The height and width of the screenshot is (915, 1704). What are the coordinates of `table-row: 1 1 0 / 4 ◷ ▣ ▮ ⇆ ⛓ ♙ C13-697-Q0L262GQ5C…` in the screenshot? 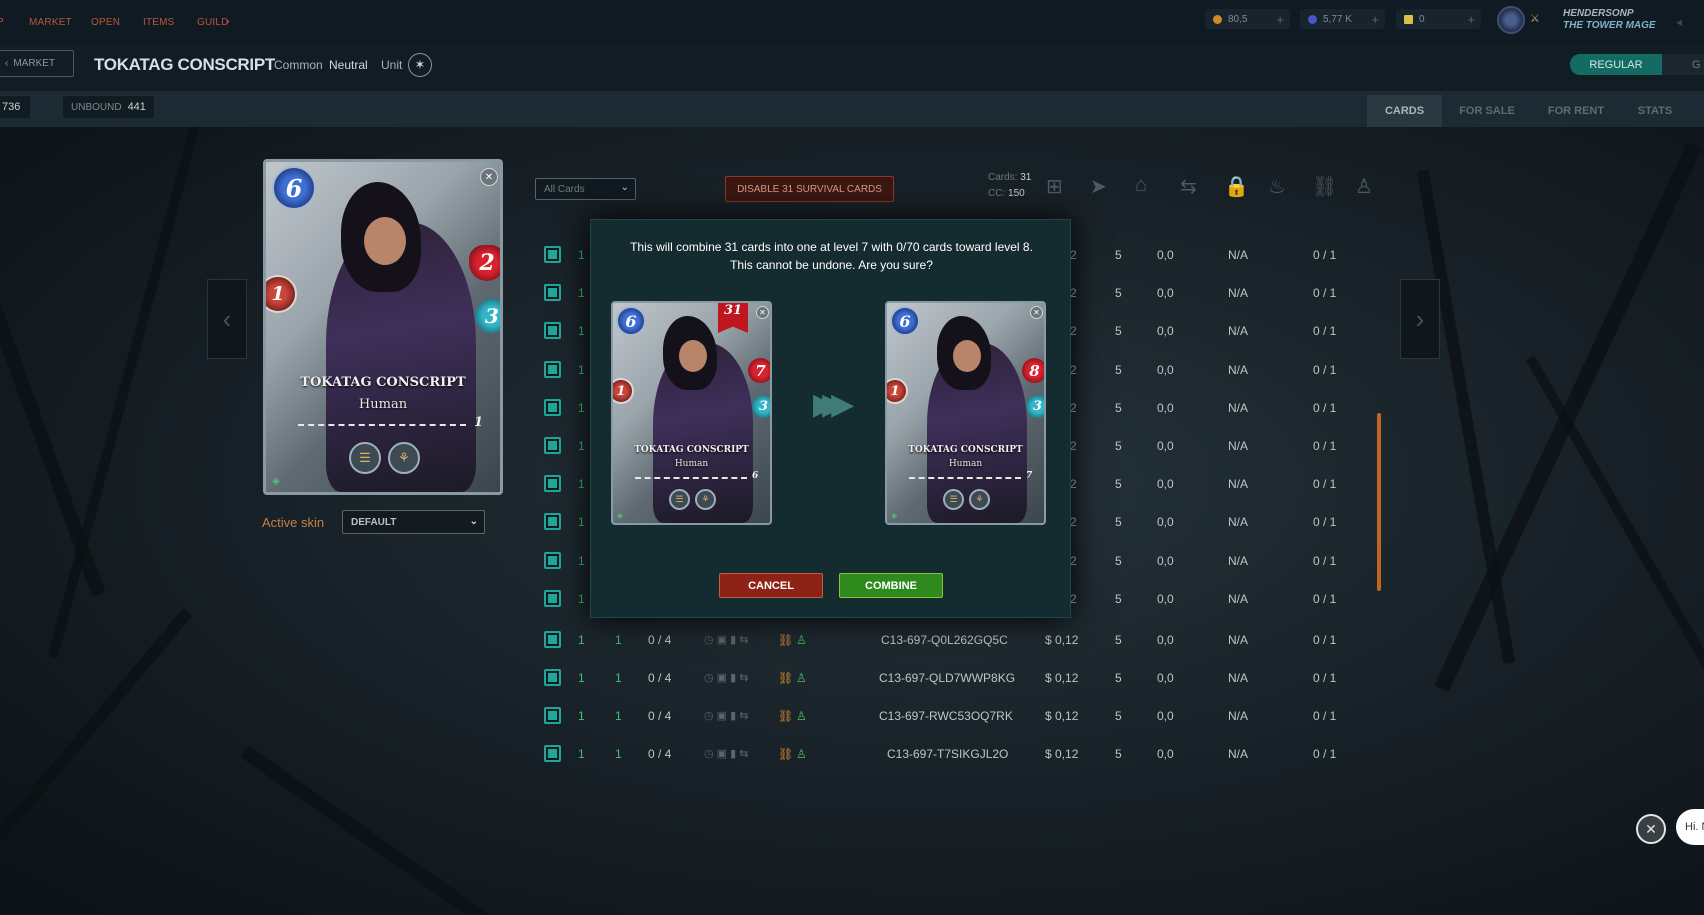 It's located at (957, 639).